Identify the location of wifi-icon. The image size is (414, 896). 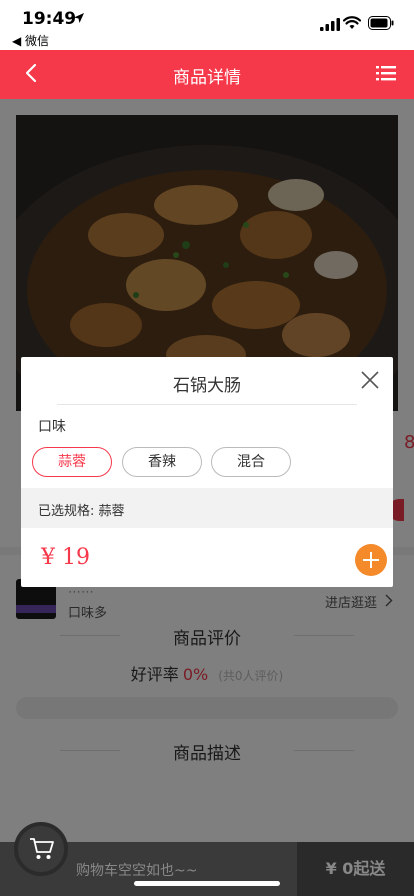
(352, 22).